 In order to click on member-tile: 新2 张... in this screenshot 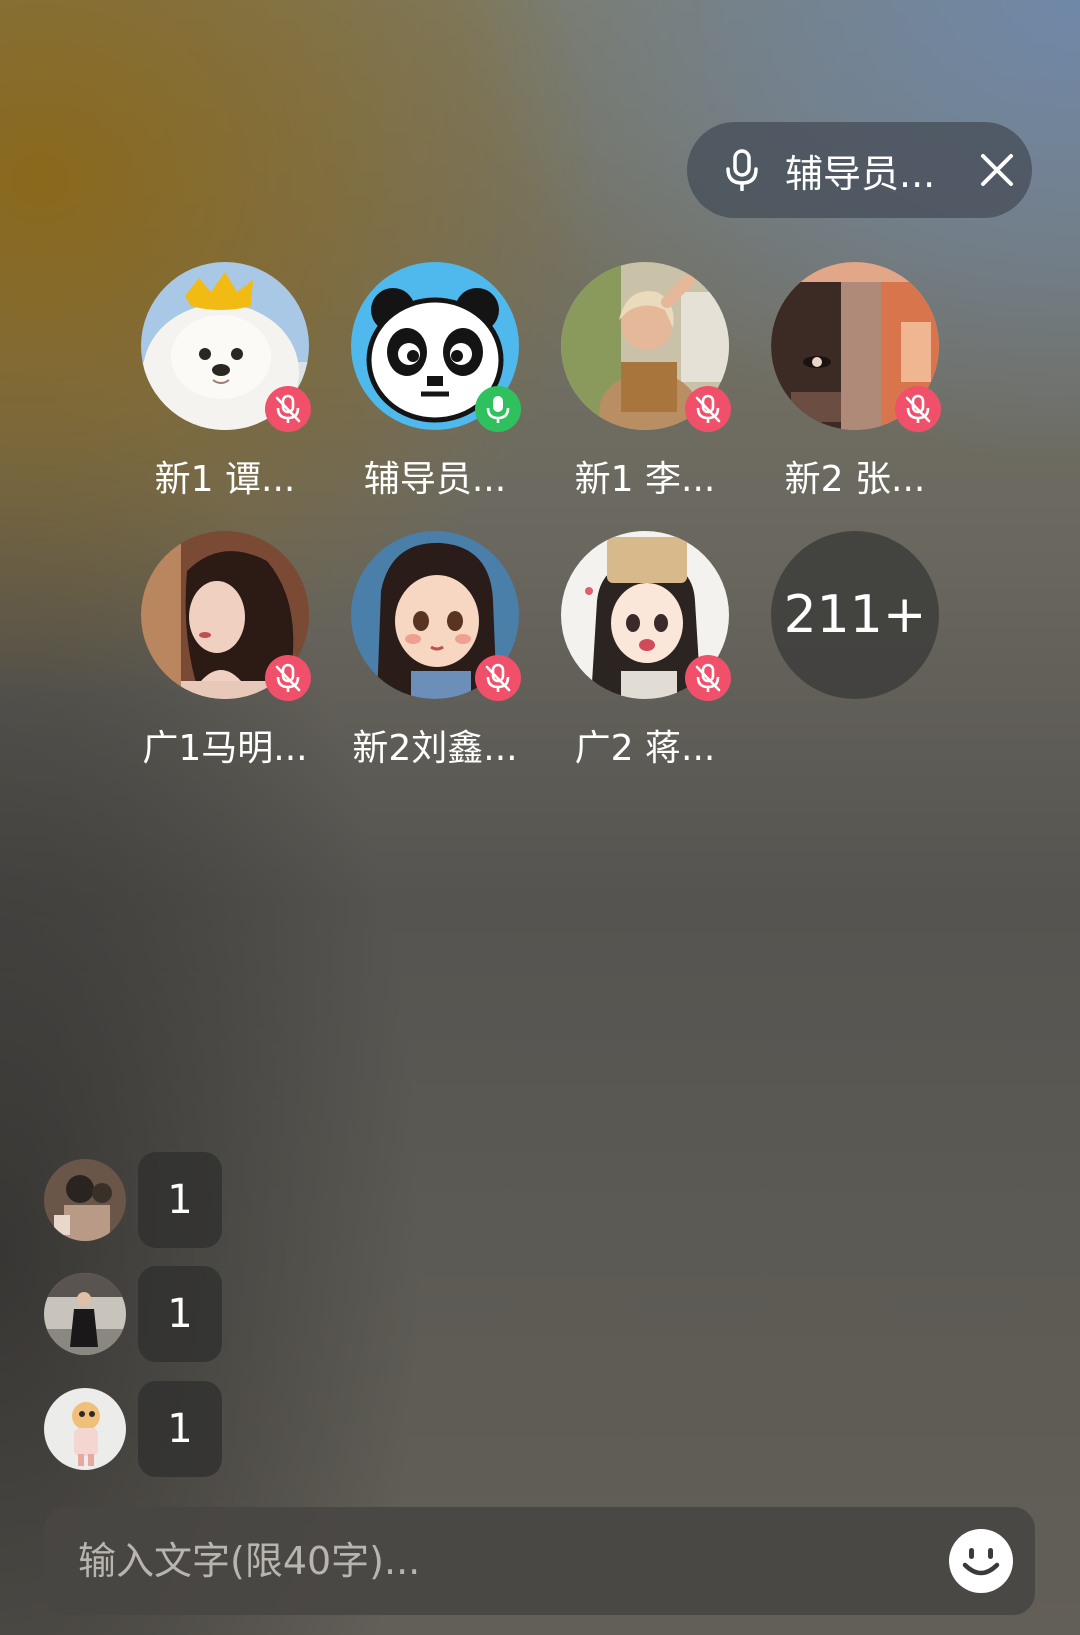, I will do `click(855, 382)`.